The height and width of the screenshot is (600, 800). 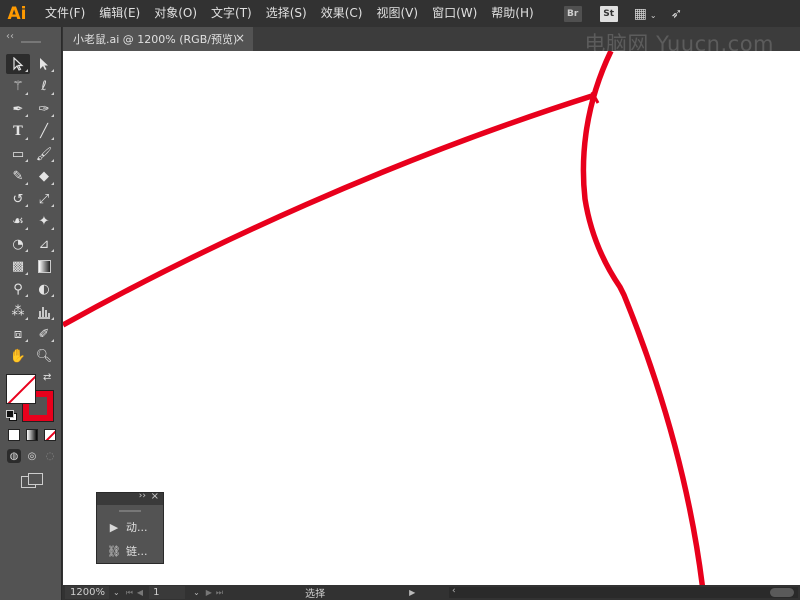 What do you see at coordinates (32, 480) in the screenshot?
I see `screen-mode-icon` at bounding box center [32, 480].